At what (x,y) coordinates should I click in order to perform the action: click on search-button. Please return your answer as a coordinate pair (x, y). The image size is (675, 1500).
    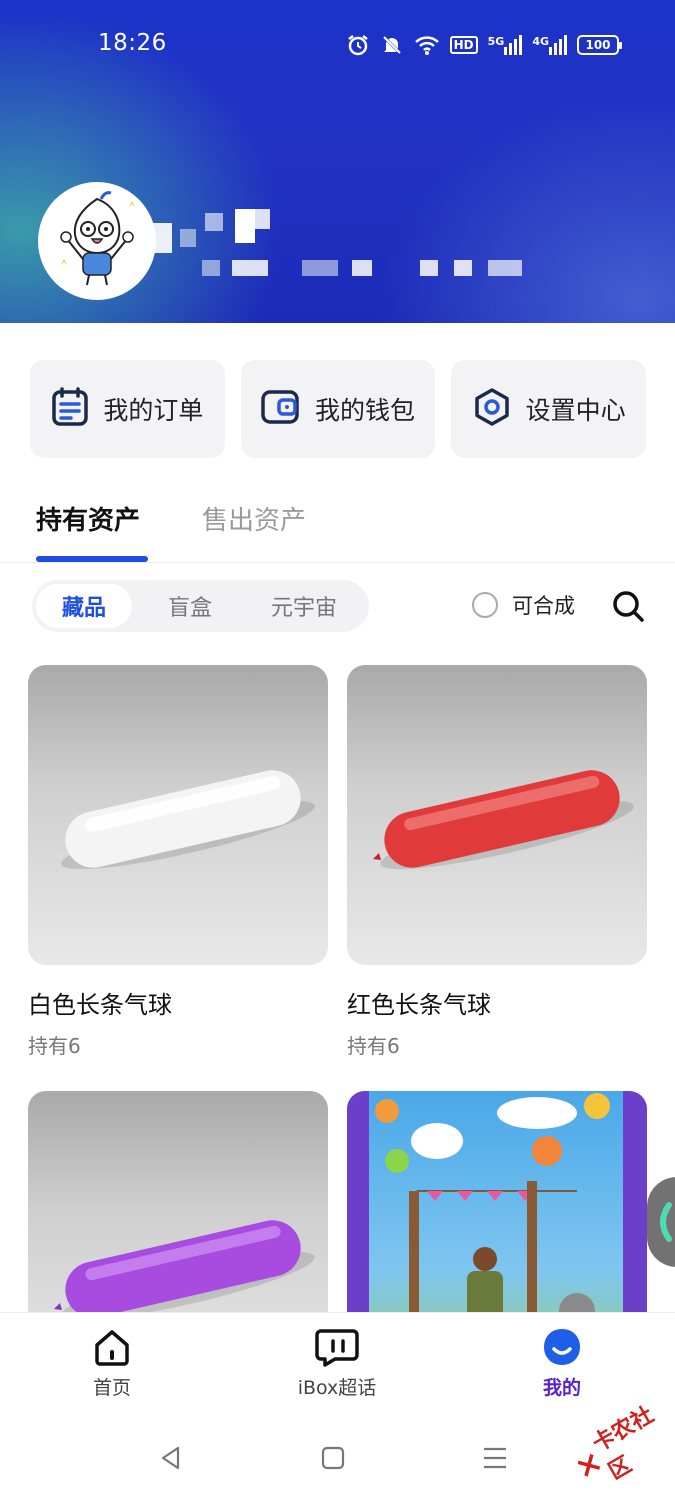
    Looking at the image, I should click on (628, 606).